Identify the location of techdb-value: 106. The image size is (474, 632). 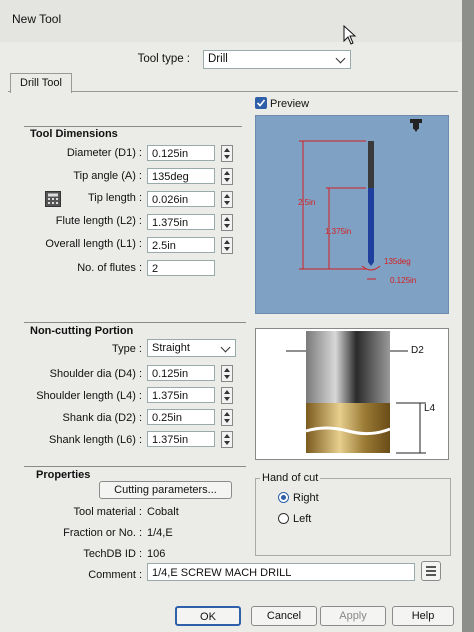
(156, 554).